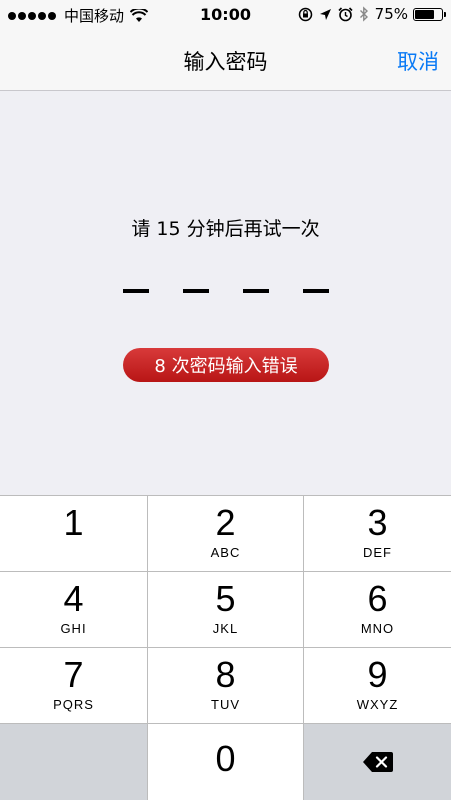 The height and width of the screenshot is (800, 451). I want to click on key-7: 7 PQRS, so click(73, 685).